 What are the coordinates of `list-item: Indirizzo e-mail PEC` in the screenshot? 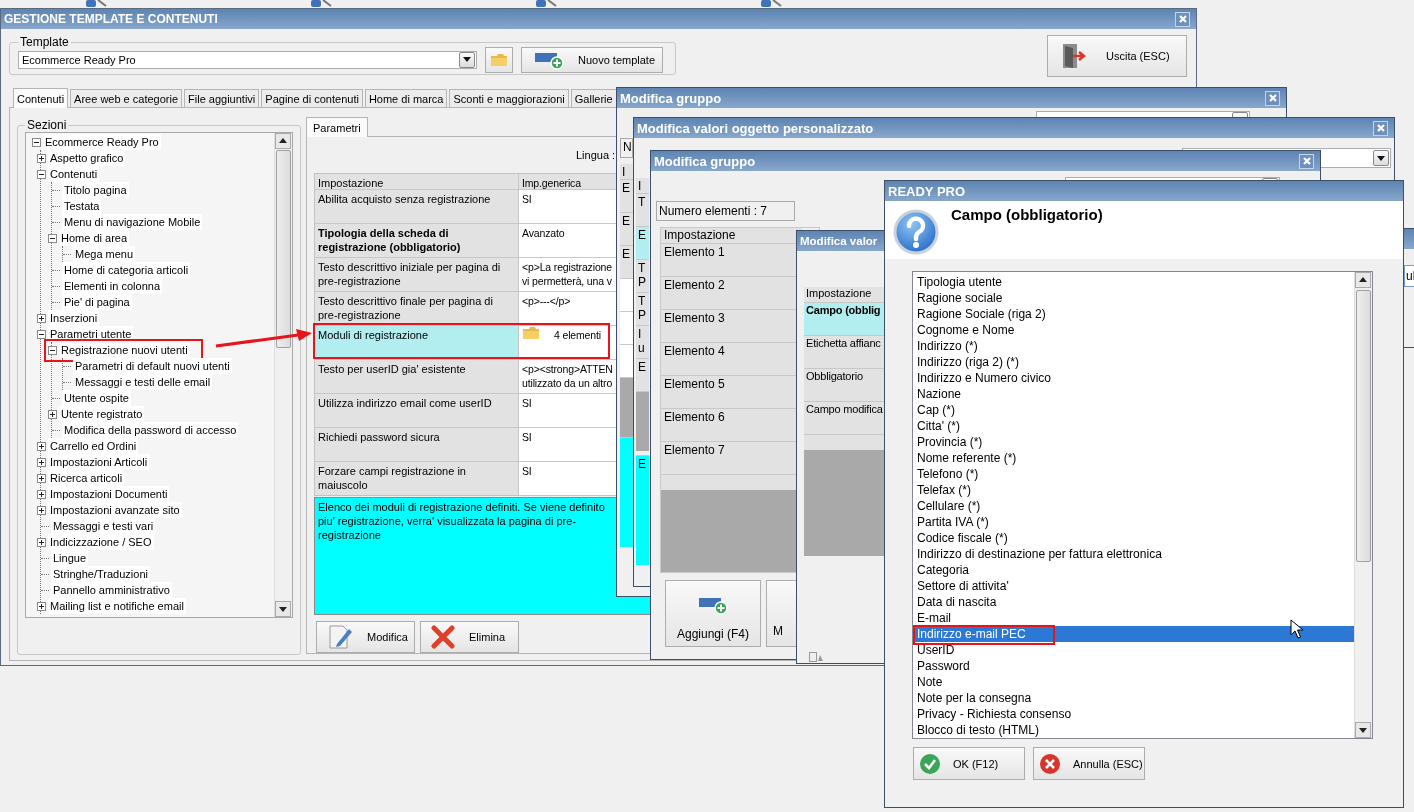 It's located at (1133, 634).